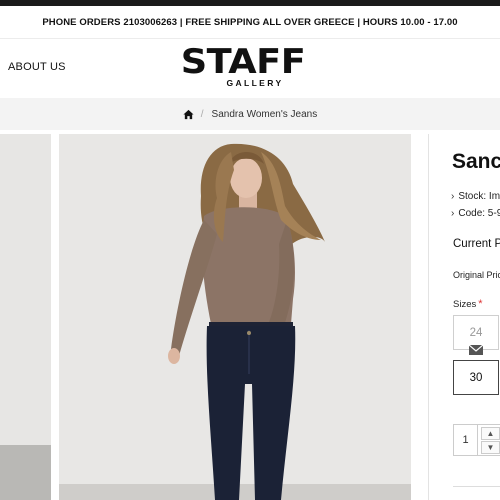 The height and width of the screenshot is (500, 500). I want to click on required-marker: *, so click(480, 304).